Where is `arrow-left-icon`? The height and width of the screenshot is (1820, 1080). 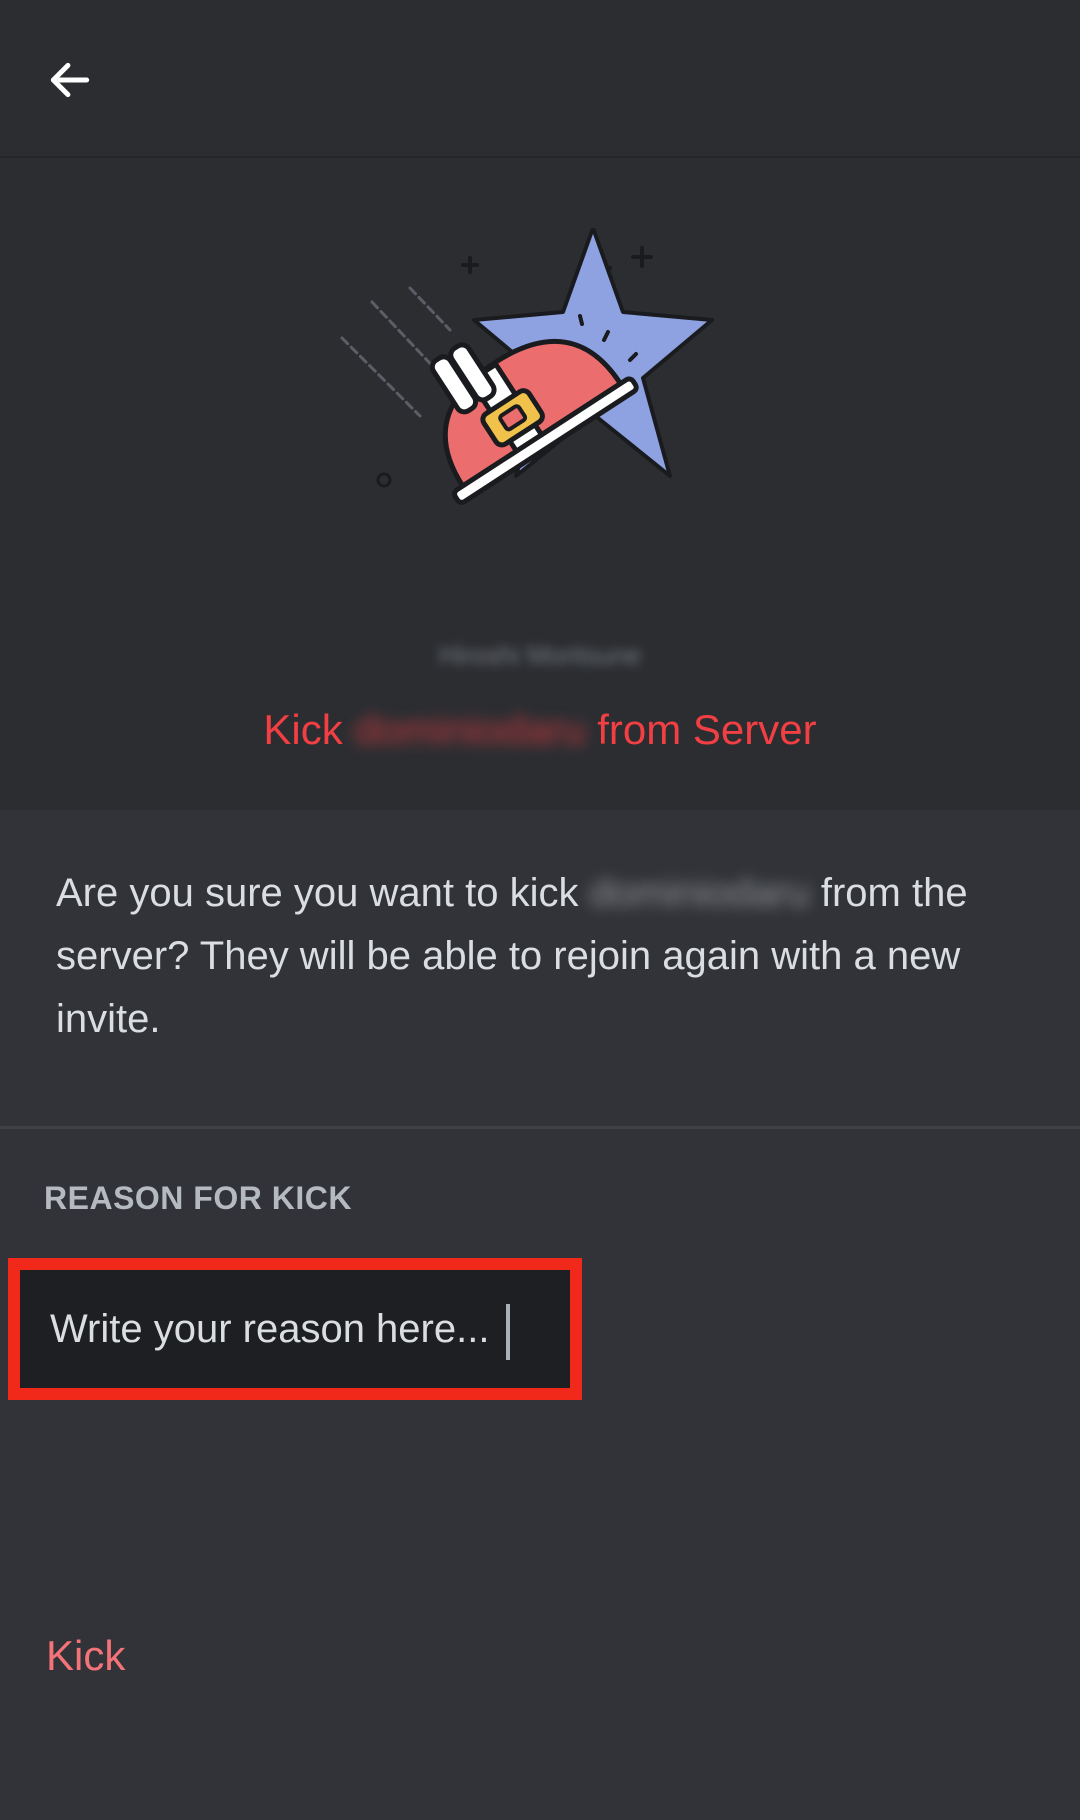
arrow-left-icon is located at coordinates (70, 80).